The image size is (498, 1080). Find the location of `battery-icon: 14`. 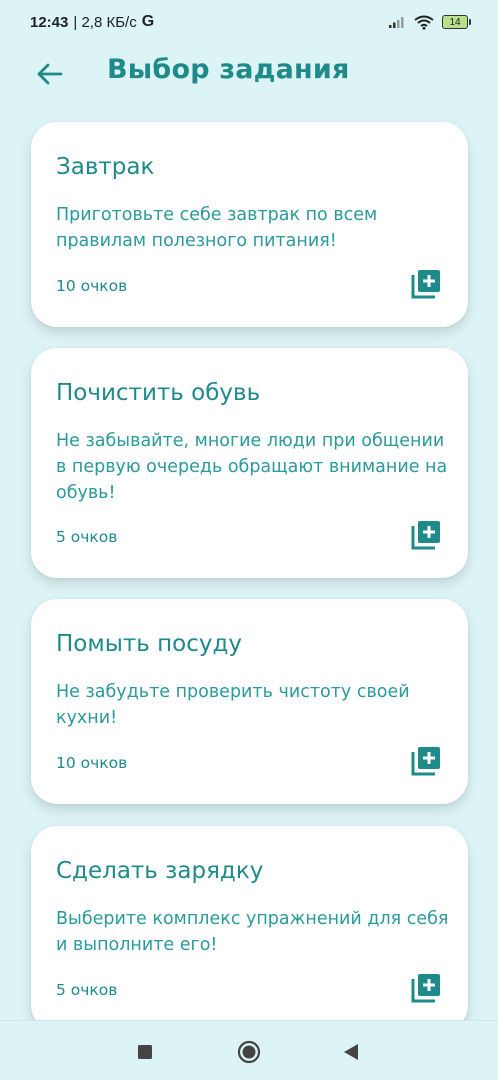

battery-icon: 14 is located at coordinates (456, 22).